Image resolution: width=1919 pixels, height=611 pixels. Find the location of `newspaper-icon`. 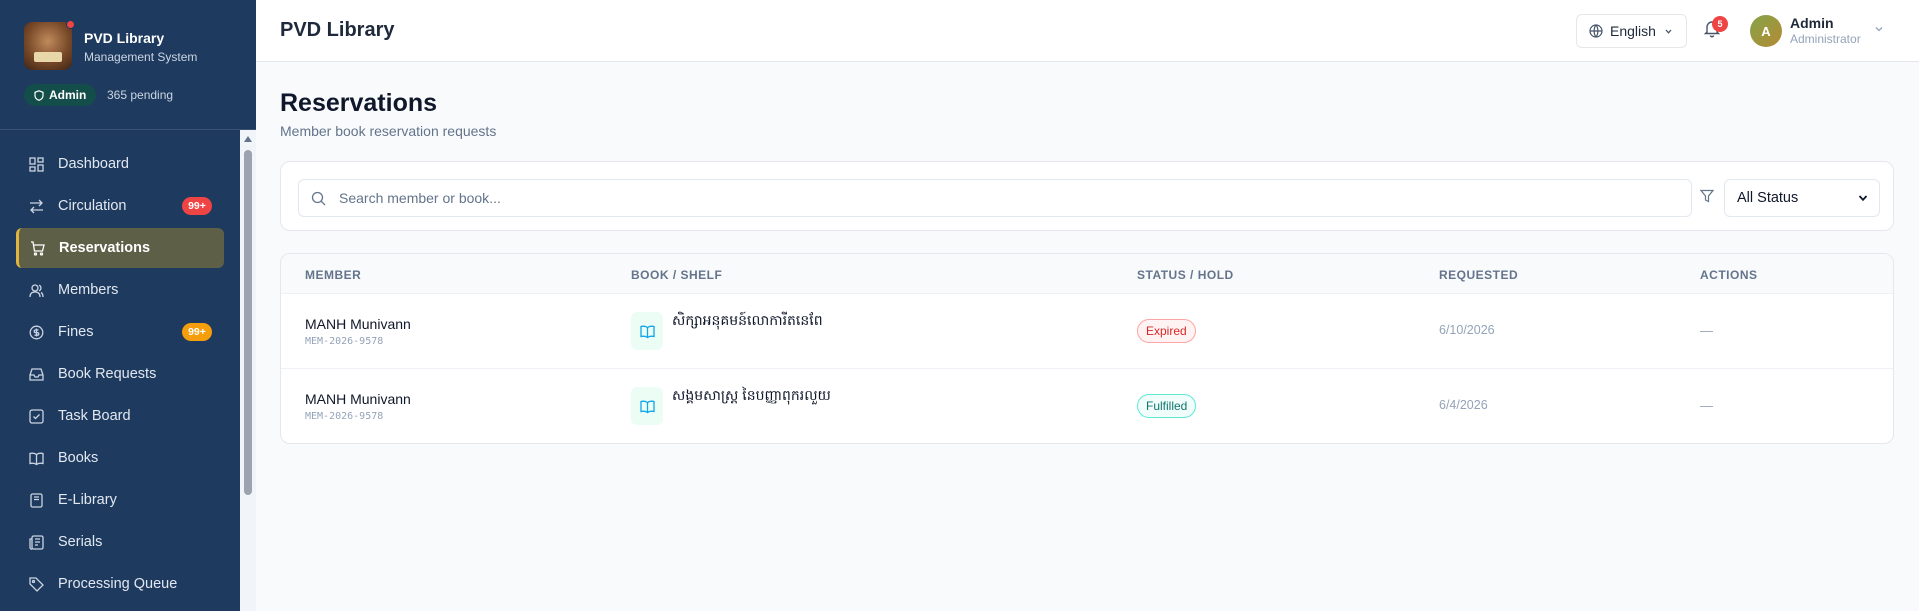

newspaper-icon is located at coordinates (36, 542).